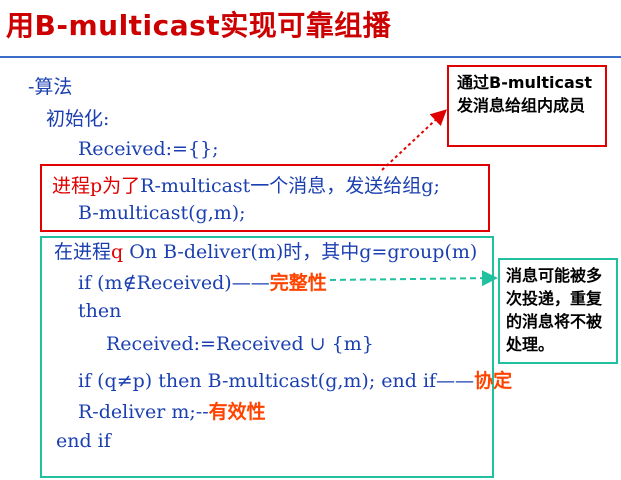  I want to click on connector-lines, so click(413, 198).